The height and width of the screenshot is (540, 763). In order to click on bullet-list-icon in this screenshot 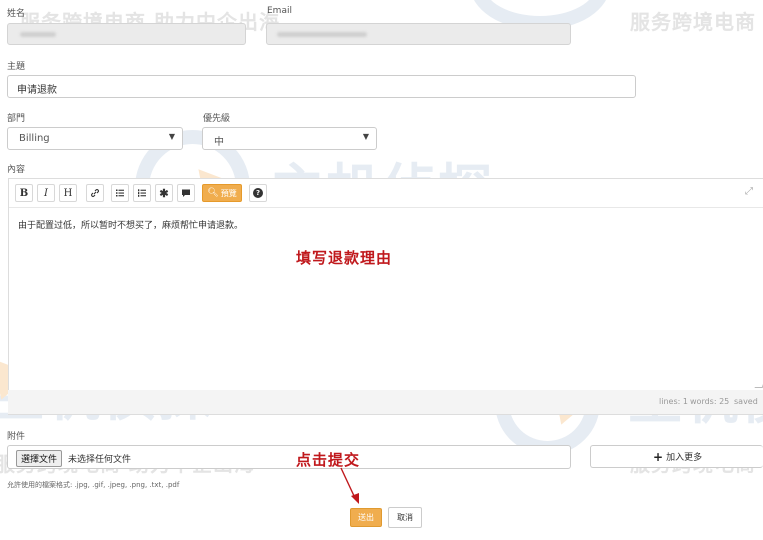, I will do `click(120, 193)`.